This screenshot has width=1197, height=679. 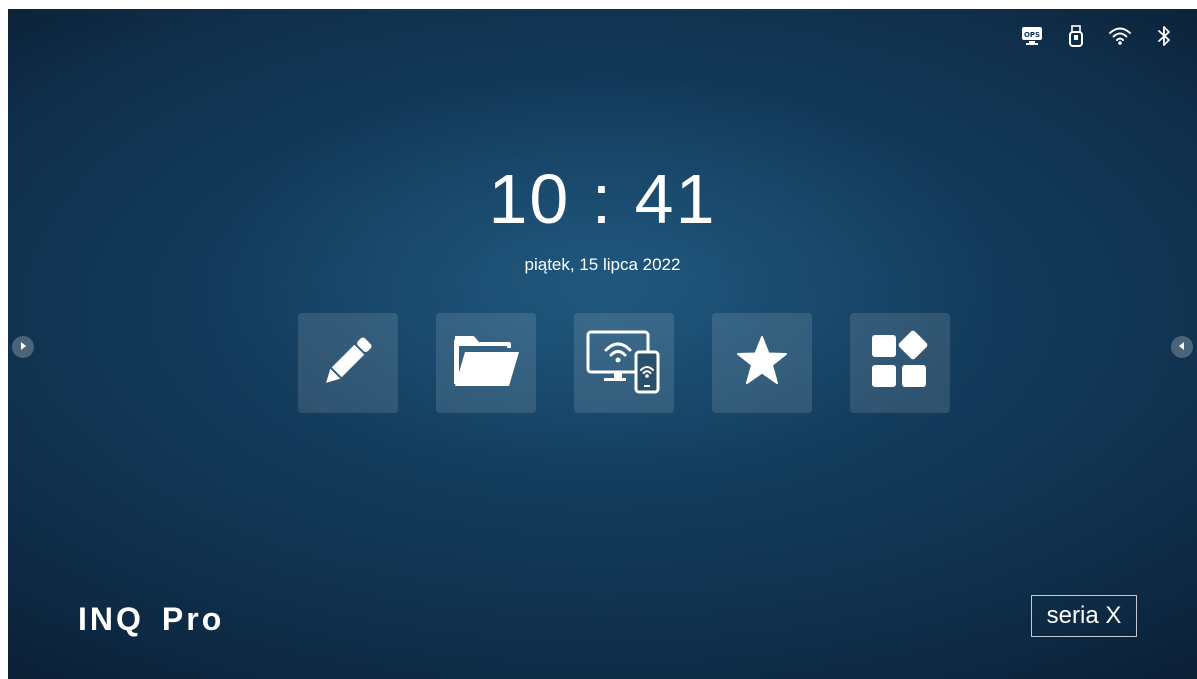 I want to click on screen-share-icon, so click(x=624, y=363).